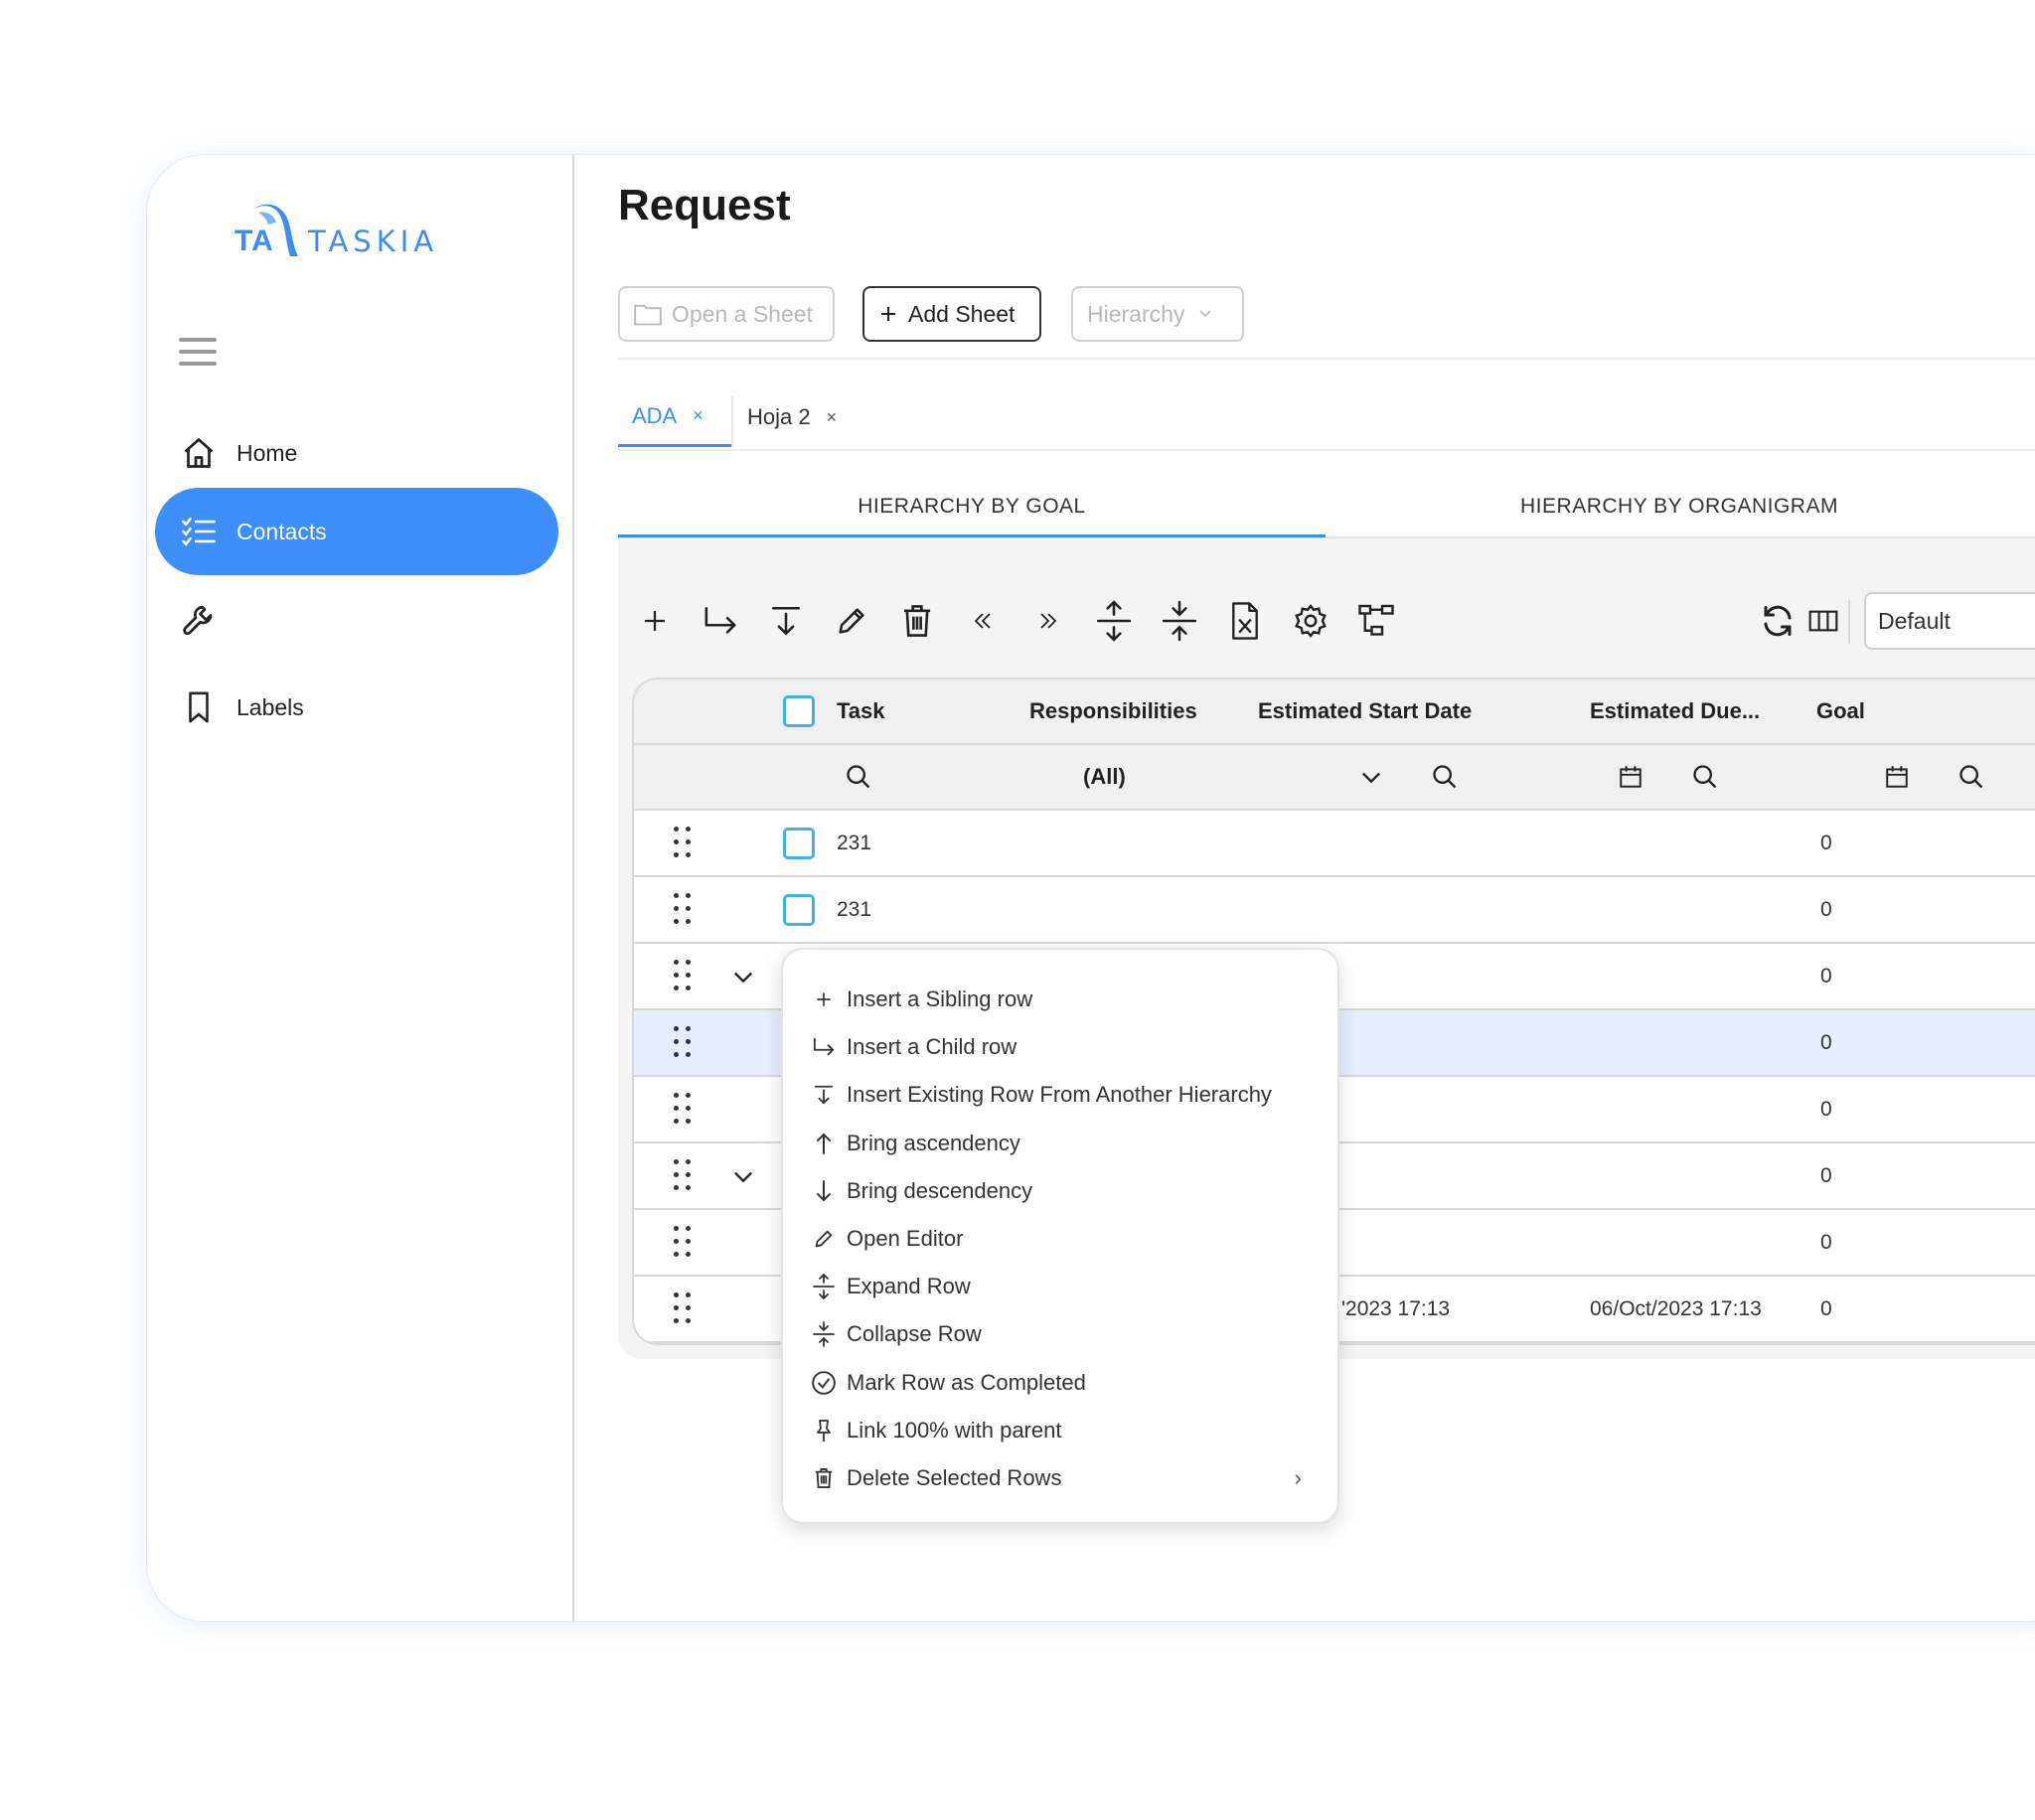  Describe the element at coordinates (932, 1047) in the screenshot. I see `menu-item-label: Insert a Child row` at that location.